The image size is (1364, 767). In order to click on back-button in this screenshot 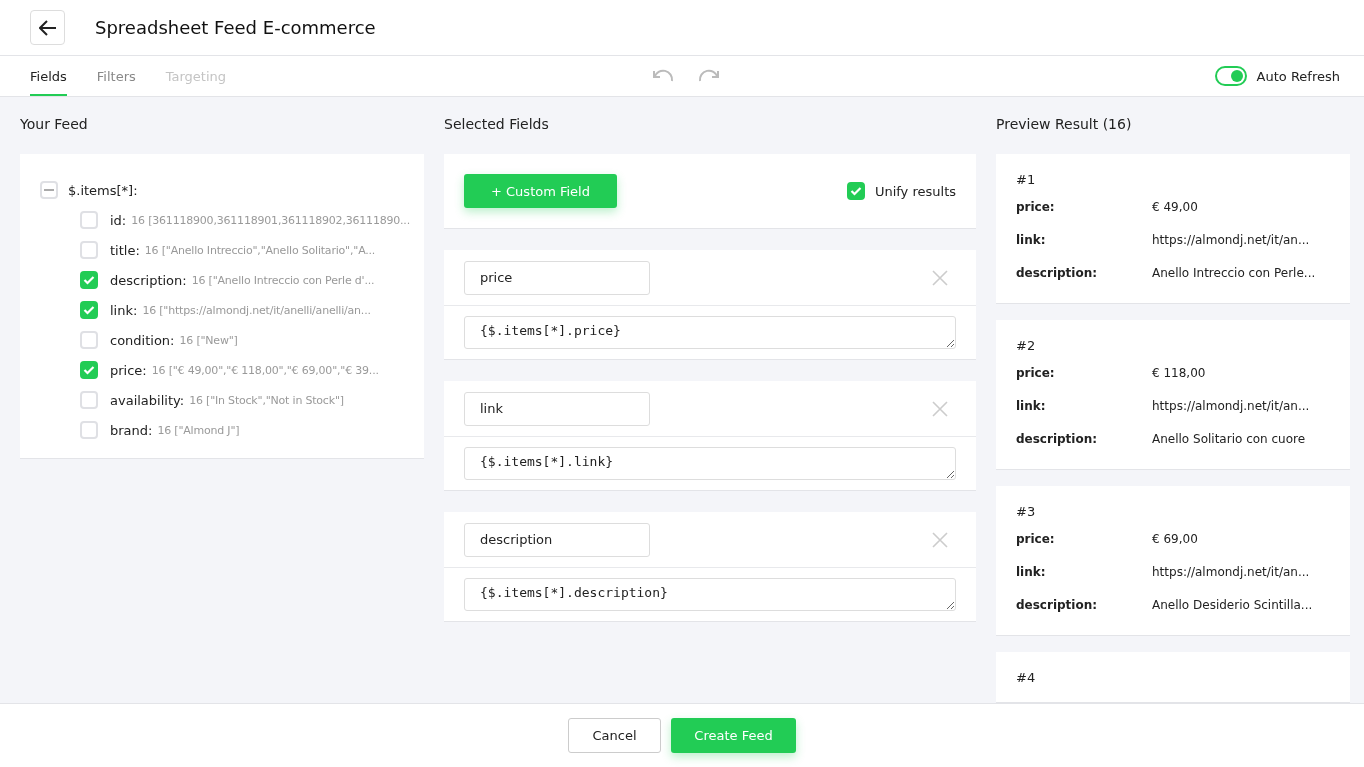, I will do `click(47, 27)`.